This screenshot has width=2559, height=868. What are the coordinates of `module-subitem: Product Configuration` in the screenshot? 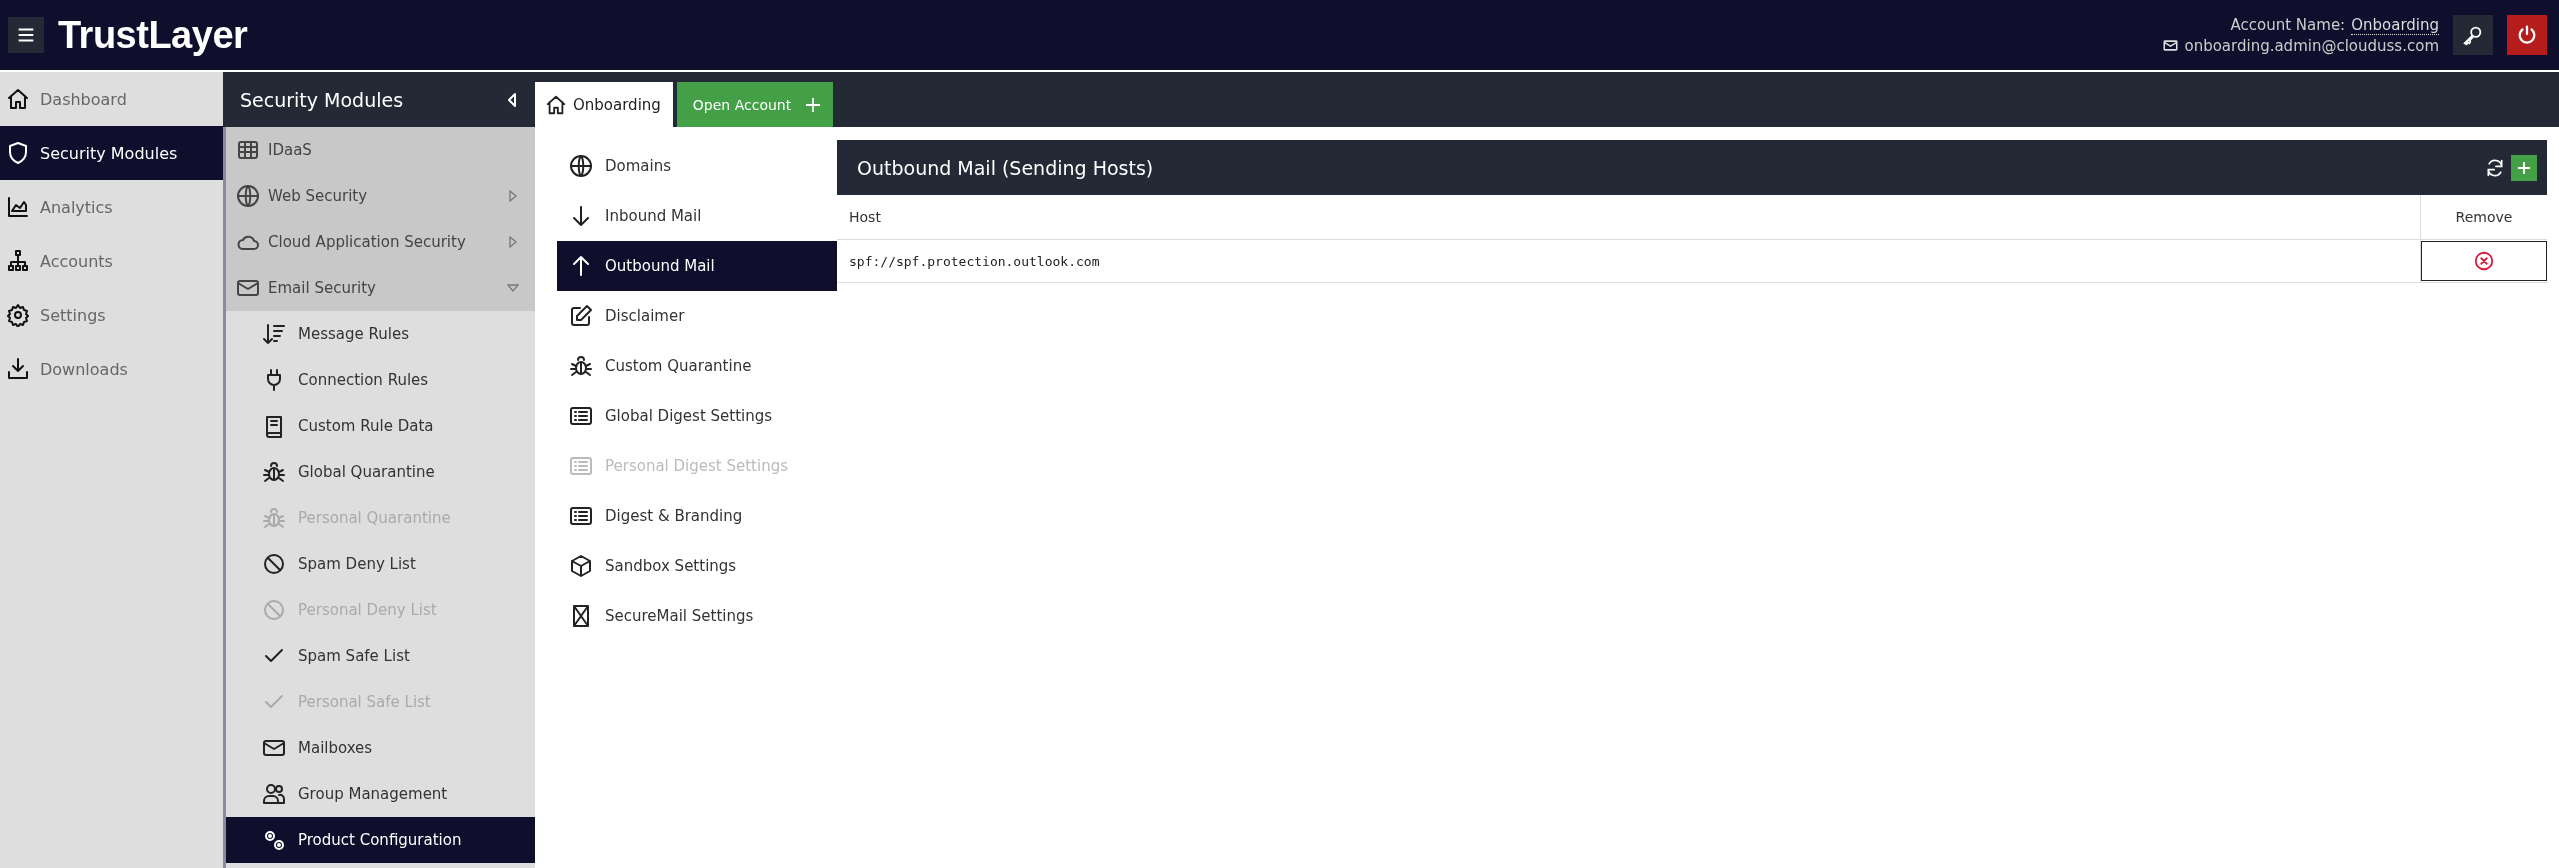 It's located at (380, 840).